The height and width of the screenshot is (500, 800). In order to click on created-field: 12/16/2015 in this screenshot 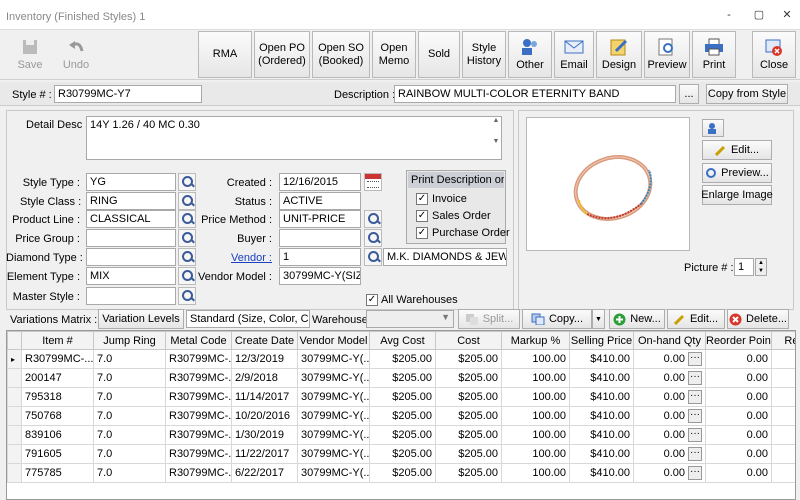, I will do `click(320, 182)`.